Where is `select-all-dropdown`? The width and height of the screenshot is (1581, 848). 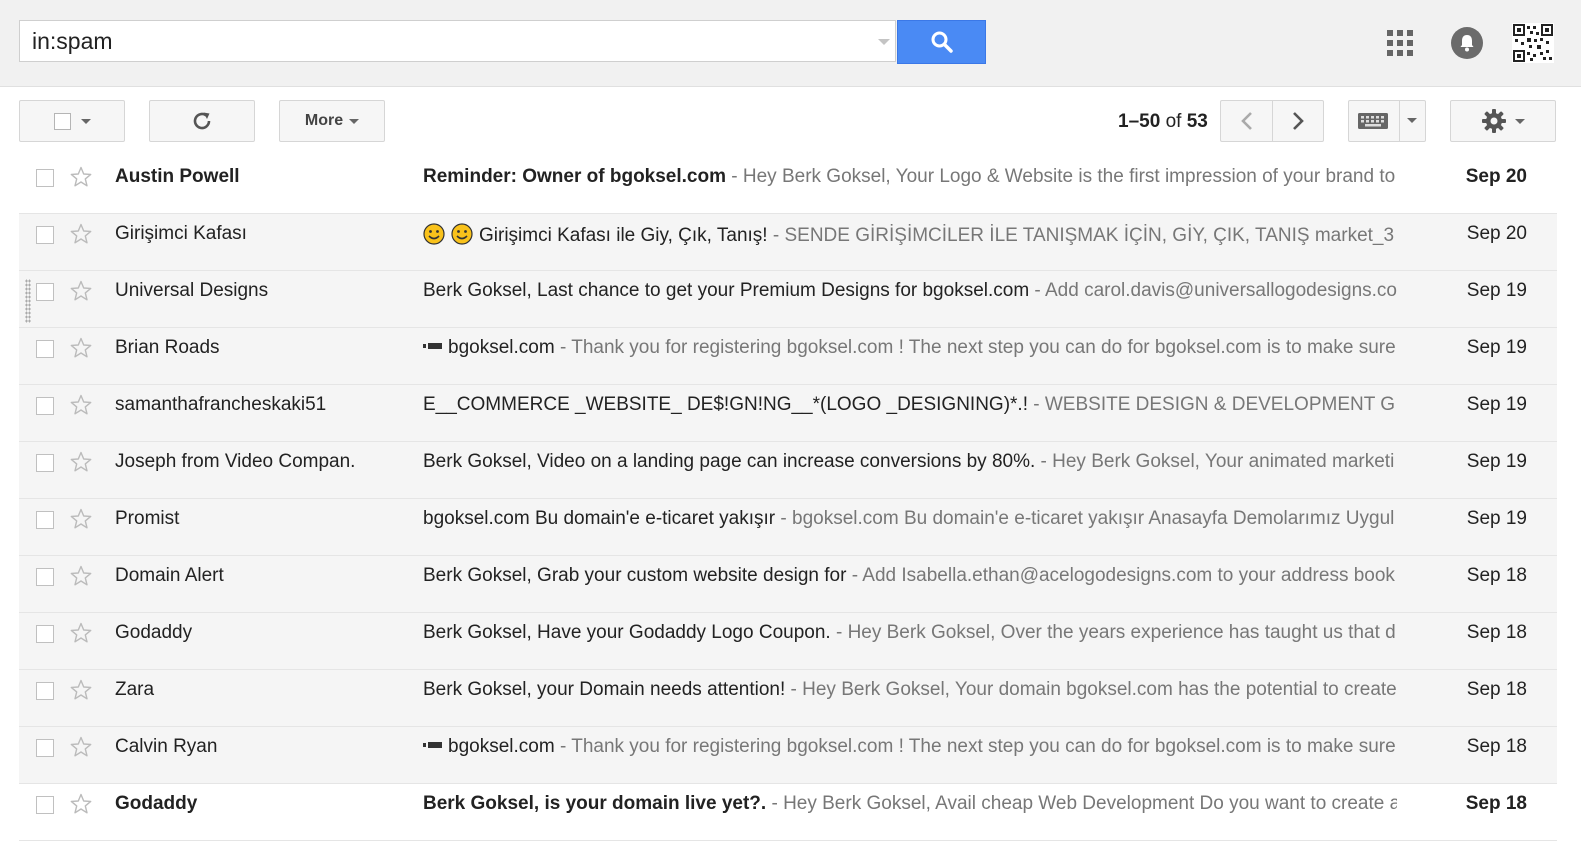
select-all-dropdown is located at coordinates (72, 121).